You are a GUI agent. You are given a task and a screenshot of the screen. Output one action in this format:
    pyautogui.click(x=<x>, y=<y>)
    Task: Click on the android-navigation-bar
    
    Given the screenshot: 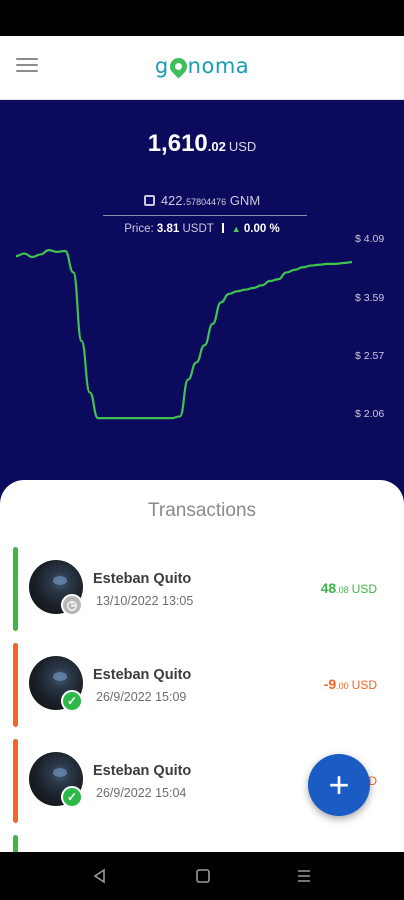 What is the action you would take?
    pyautogui.click(x=202, y=876)
    